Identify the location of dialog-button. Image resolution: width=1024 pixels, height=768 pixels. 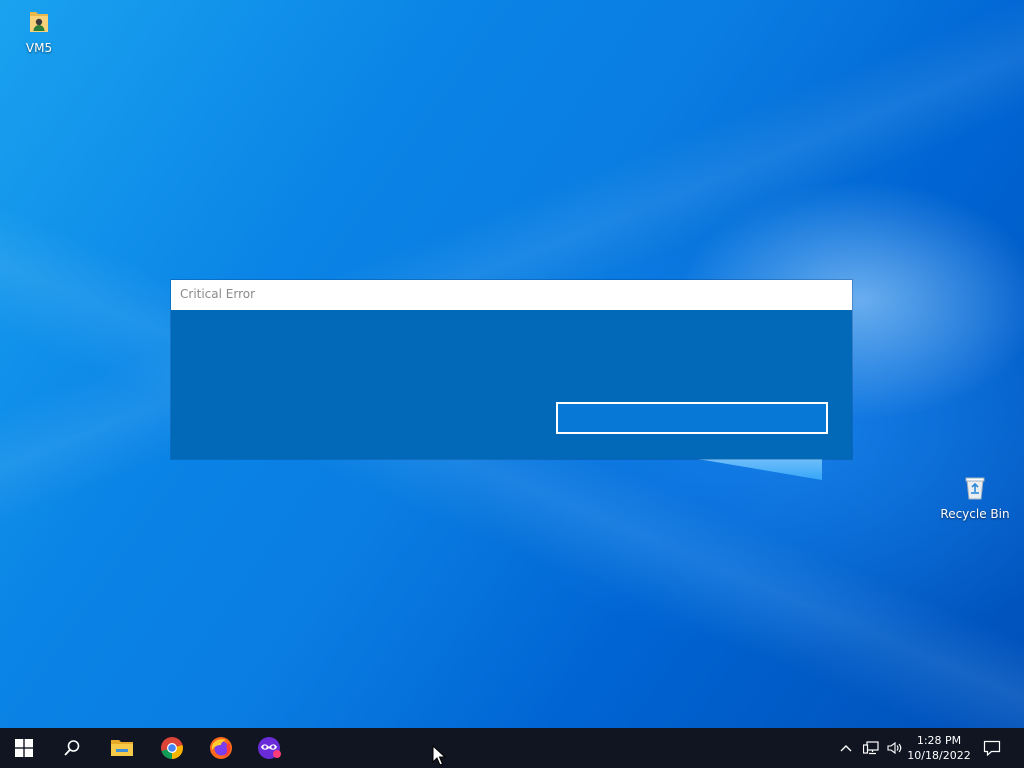
(692, 418).